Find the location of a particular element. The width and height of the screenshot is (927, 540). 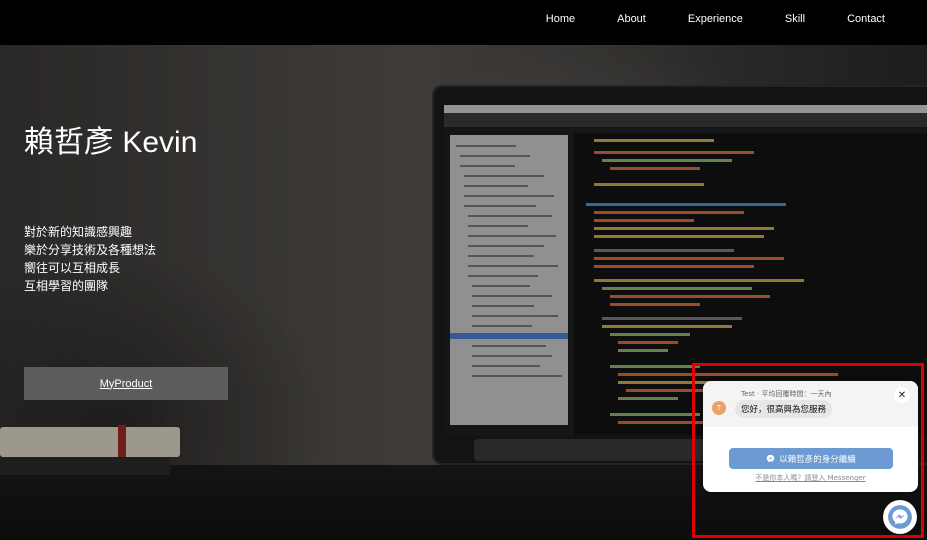

messenger-launcher-button is located at coordinates (900, 517).